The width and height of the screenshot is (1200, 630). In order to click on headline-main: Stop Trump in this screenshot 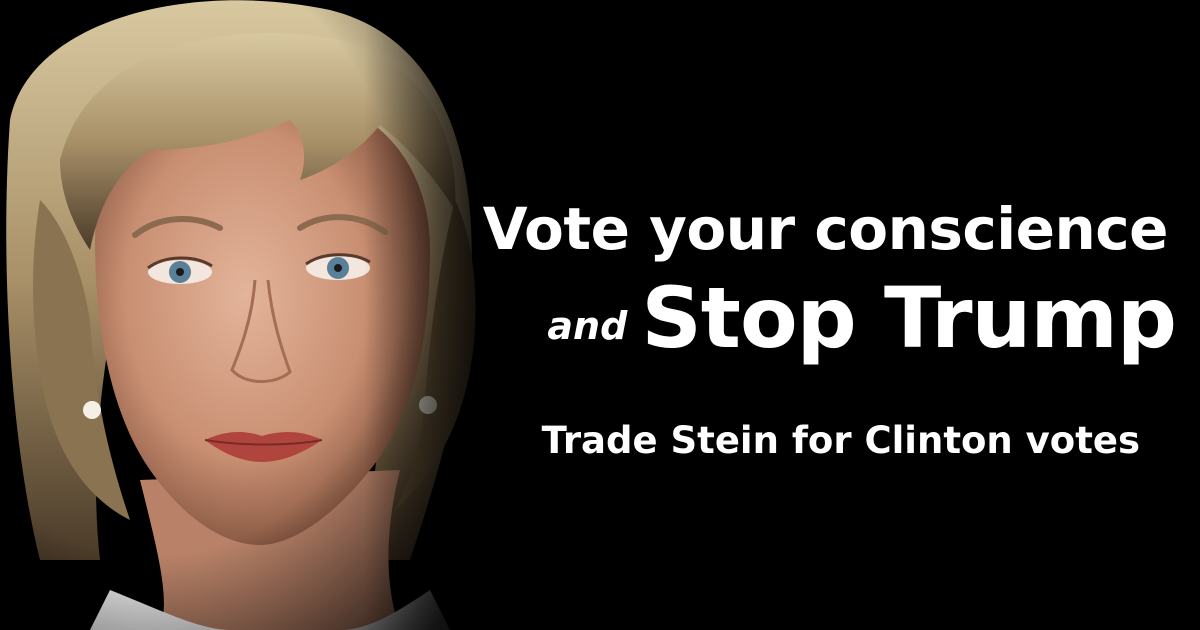, I will do `click(909, 318)`.